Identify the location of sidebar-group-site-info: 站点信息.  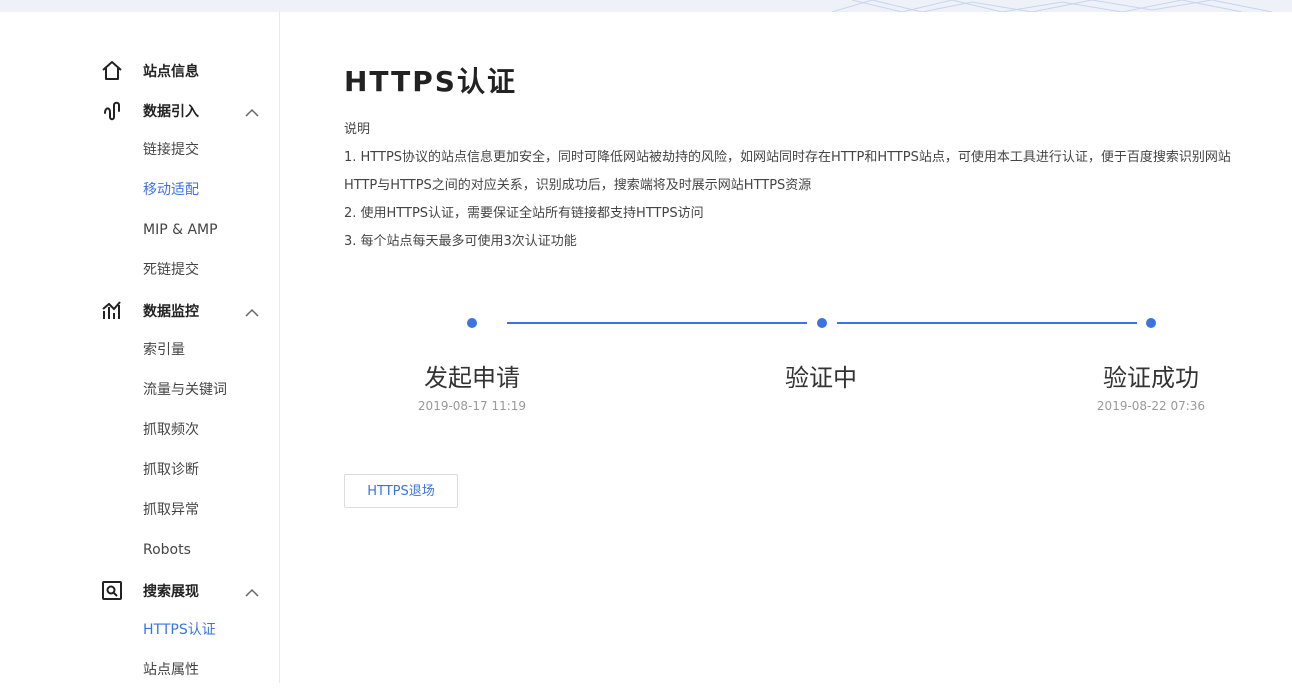
(185, 70).